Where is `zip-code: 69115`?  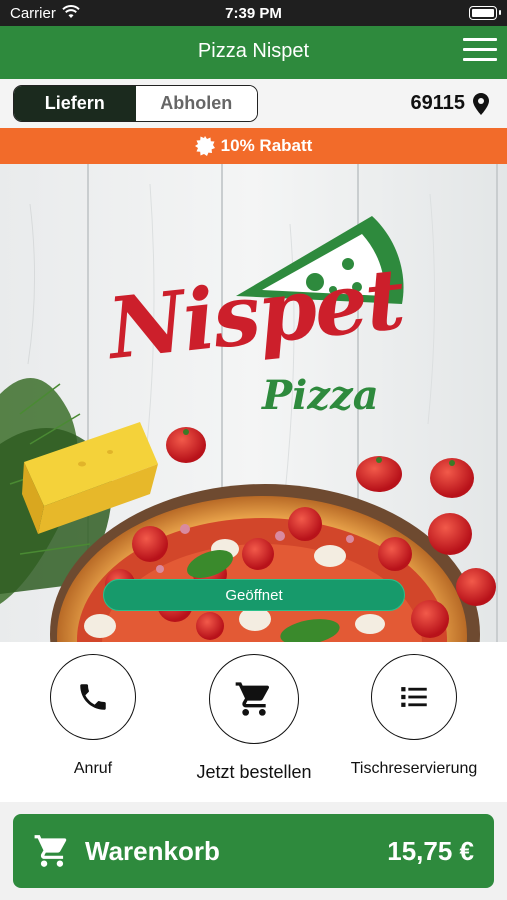
zip-code: 69115 is located at coordinates (437, 103).